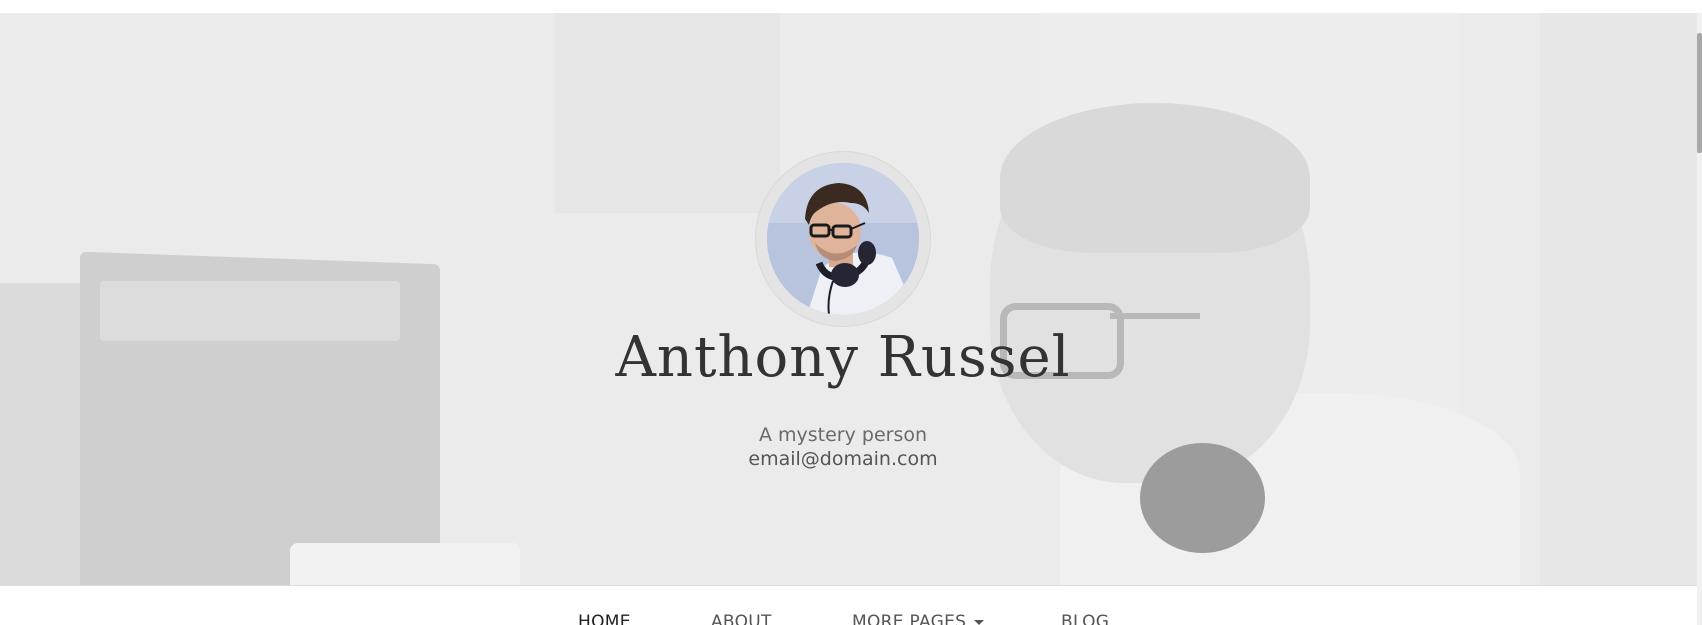  I want to click on main-nav: HOME ABOUT MORE PAGES BLOG, so click(848, 605).